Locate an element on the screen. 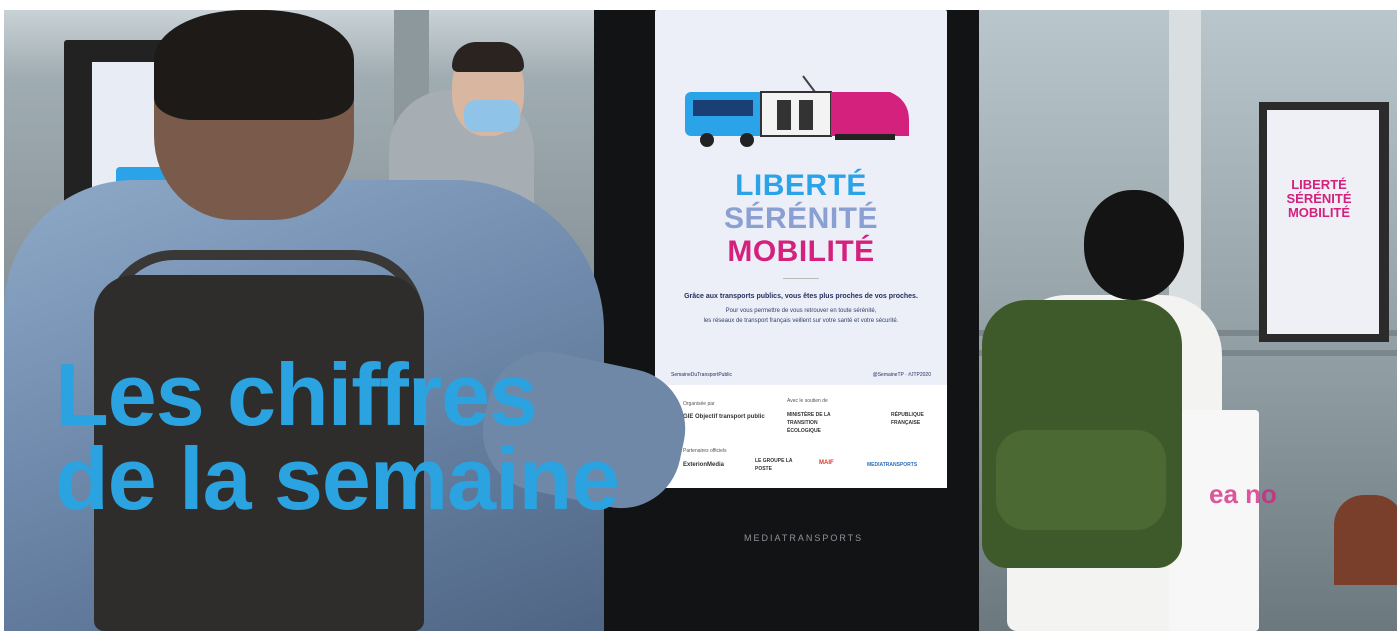 The width and height of the screenshot is (1397, 631). kiosk-brand: MEDIATRANSPORTS is located at coordinates (804, 538).